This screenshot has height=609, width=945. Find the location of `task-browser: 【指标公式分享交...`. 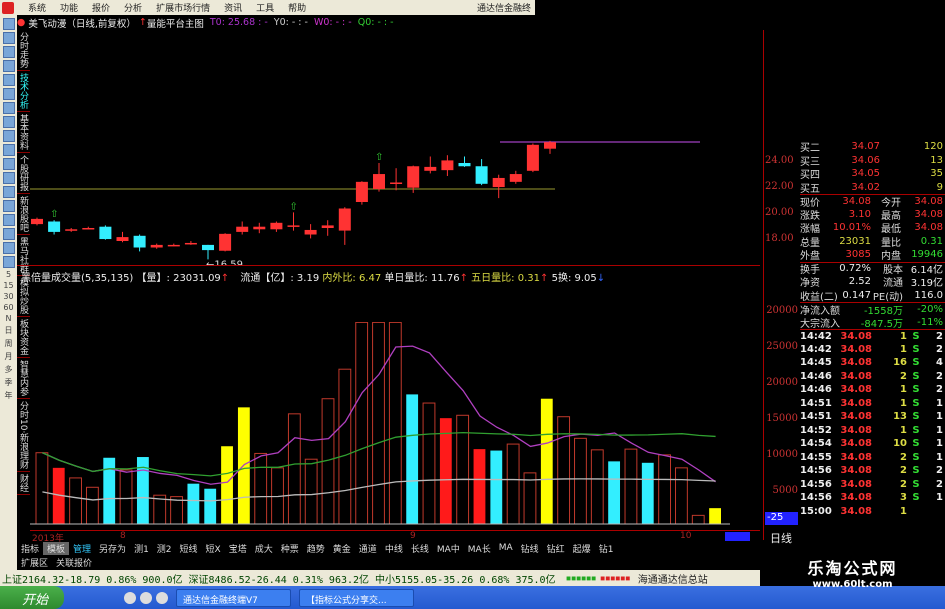

task-browser: 【指标公式分享交... is located at coordinates (357, 597).